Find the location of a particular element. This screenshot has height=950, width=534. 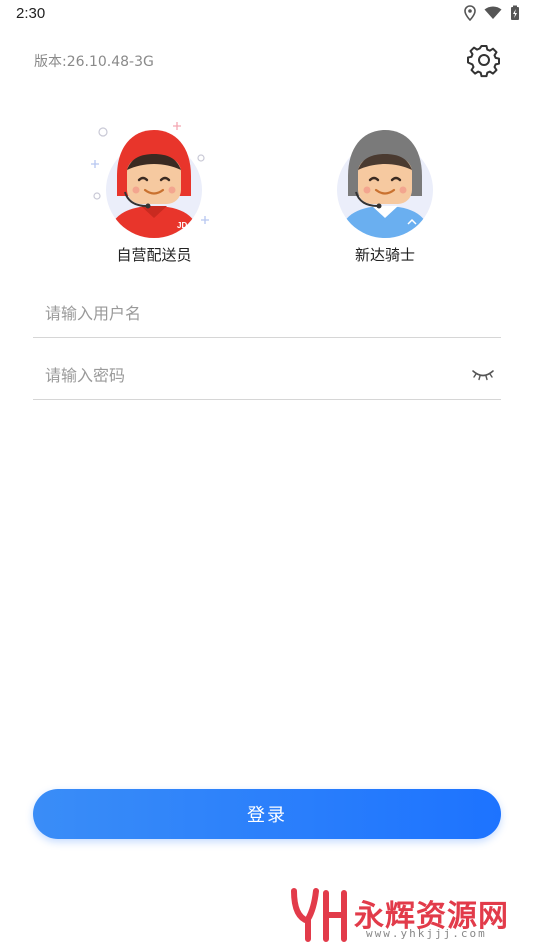

status-bar: 2:30 is located at coordinates (267, 14).